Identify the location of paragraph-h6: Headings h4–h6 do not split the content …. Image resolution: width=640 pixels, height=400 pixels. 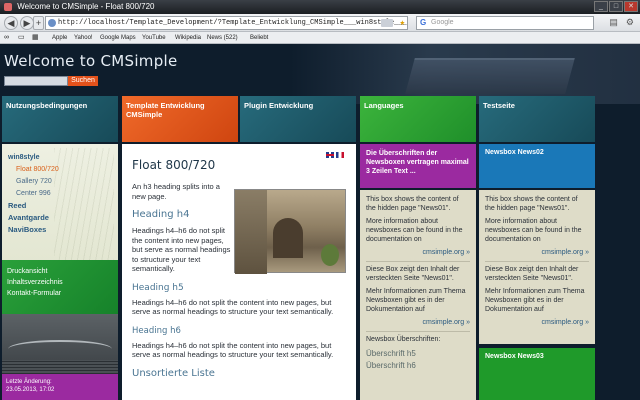
(233, 350).